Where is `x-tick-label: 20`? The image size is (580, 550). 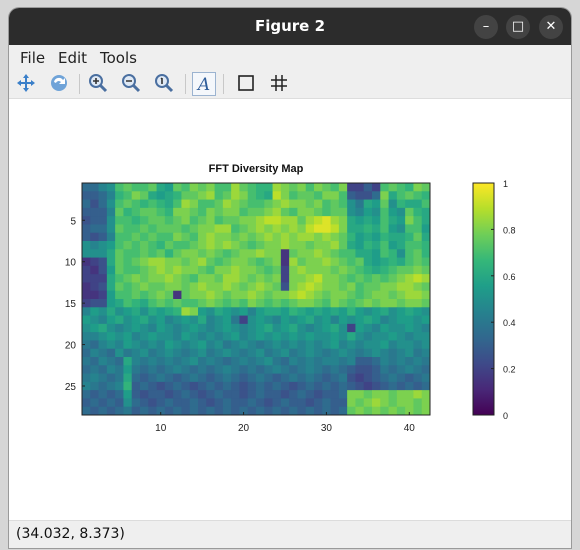 x-tick-label: 20 is located at coordinates (244, 428).